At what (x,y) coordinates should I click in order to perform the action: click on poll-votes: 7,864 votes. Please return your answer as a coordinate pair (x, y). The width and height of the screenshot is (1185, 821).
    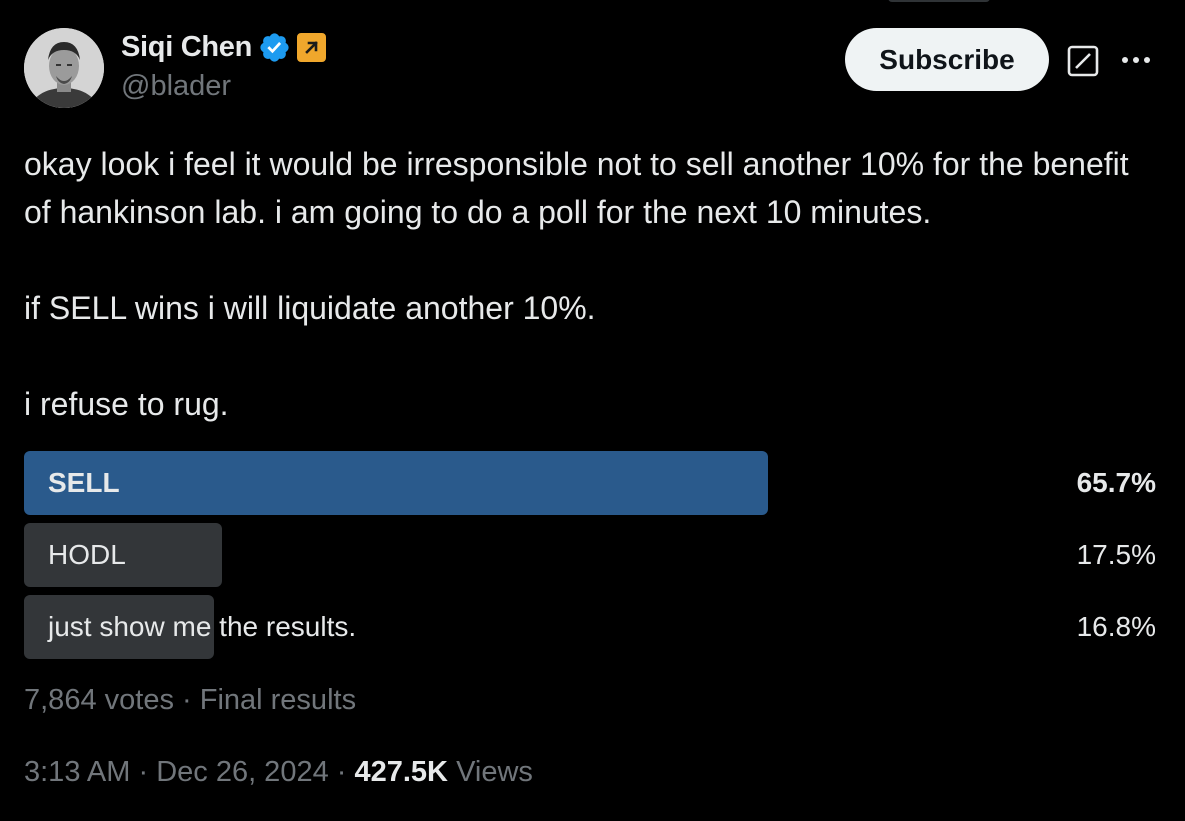
    Looking at the image, I should click on (99, 700).